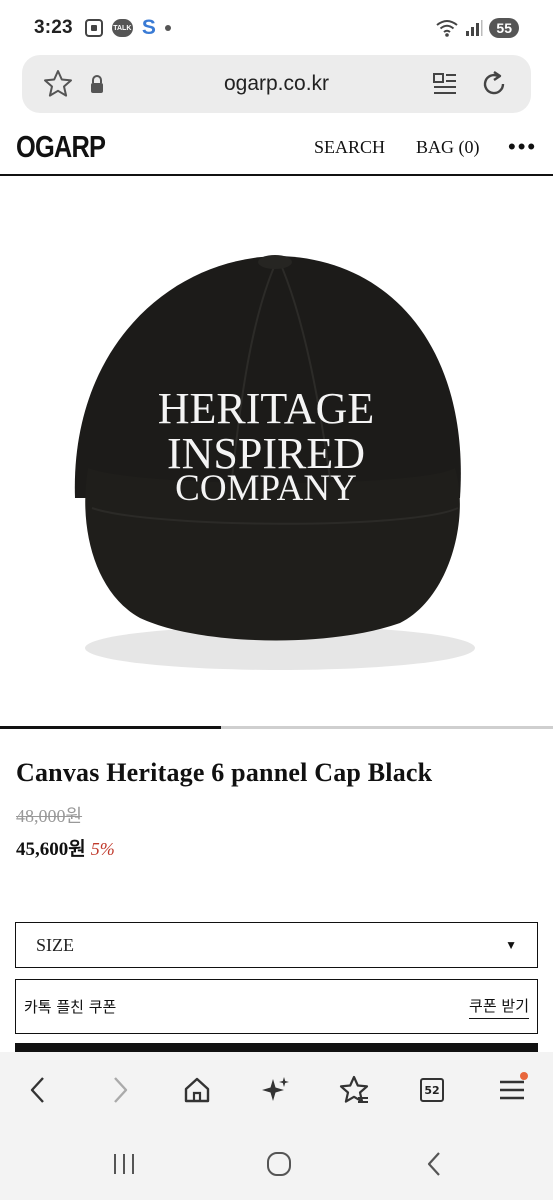  I want to click on home-button, so click(197, 1090).